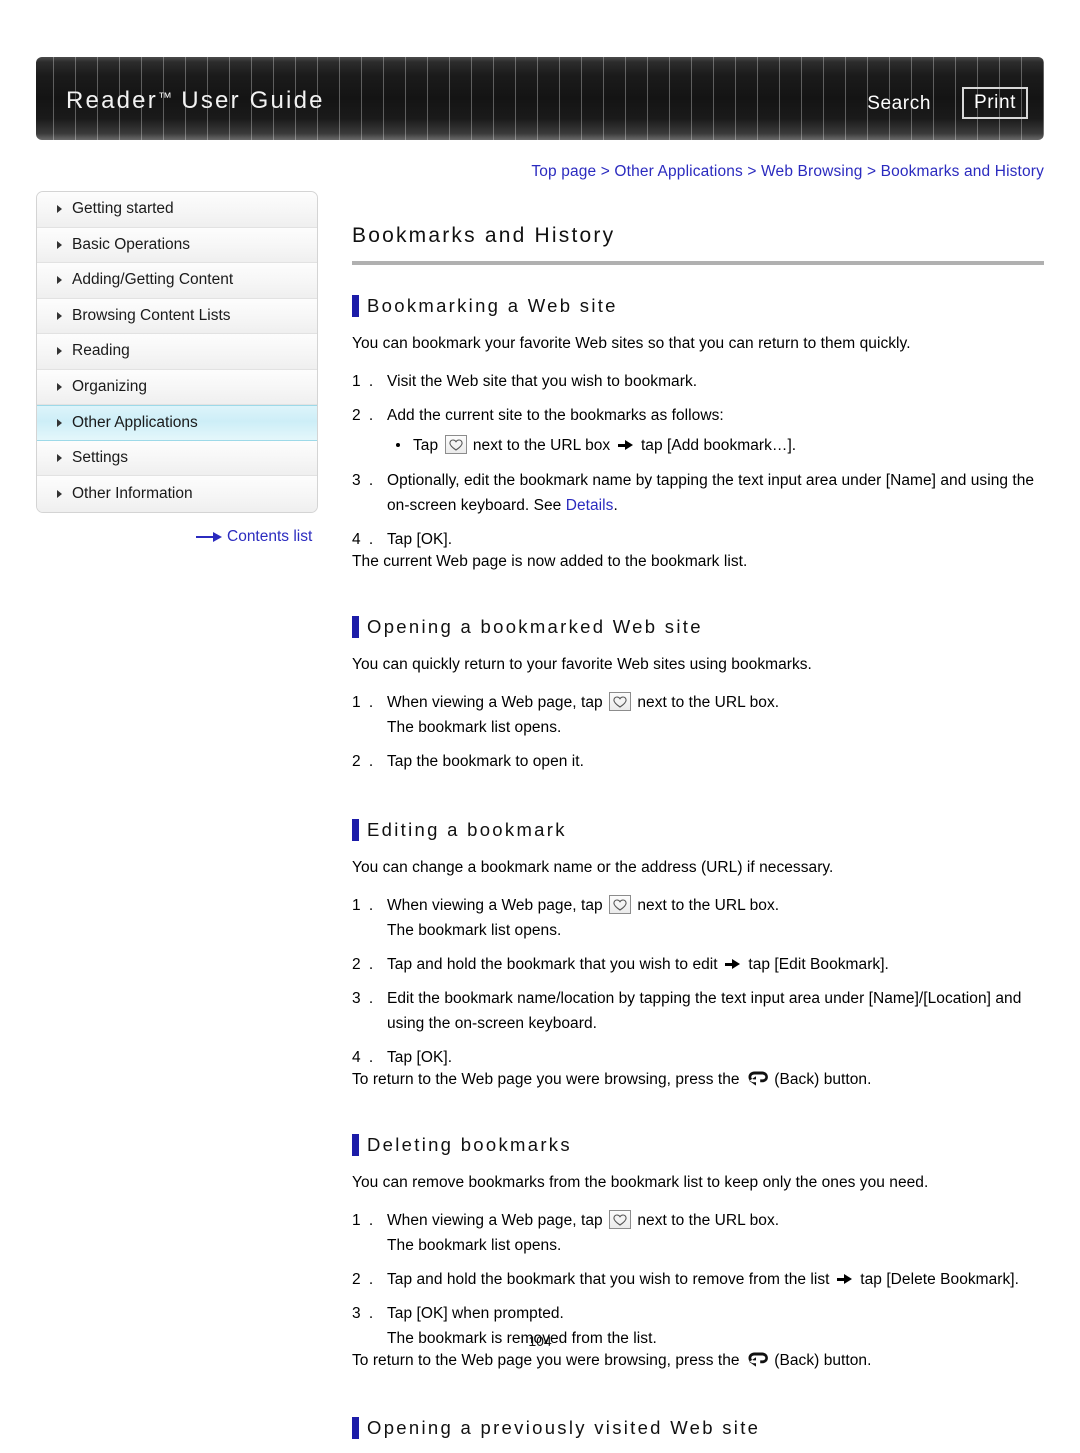 Image resolution: width=1080 pixels, height=1453 pixels. What do you see at coordinates (132, 493) in the screenshot?
I see `sidebar-item-label: Other Information` at bounding box center [132, 493].